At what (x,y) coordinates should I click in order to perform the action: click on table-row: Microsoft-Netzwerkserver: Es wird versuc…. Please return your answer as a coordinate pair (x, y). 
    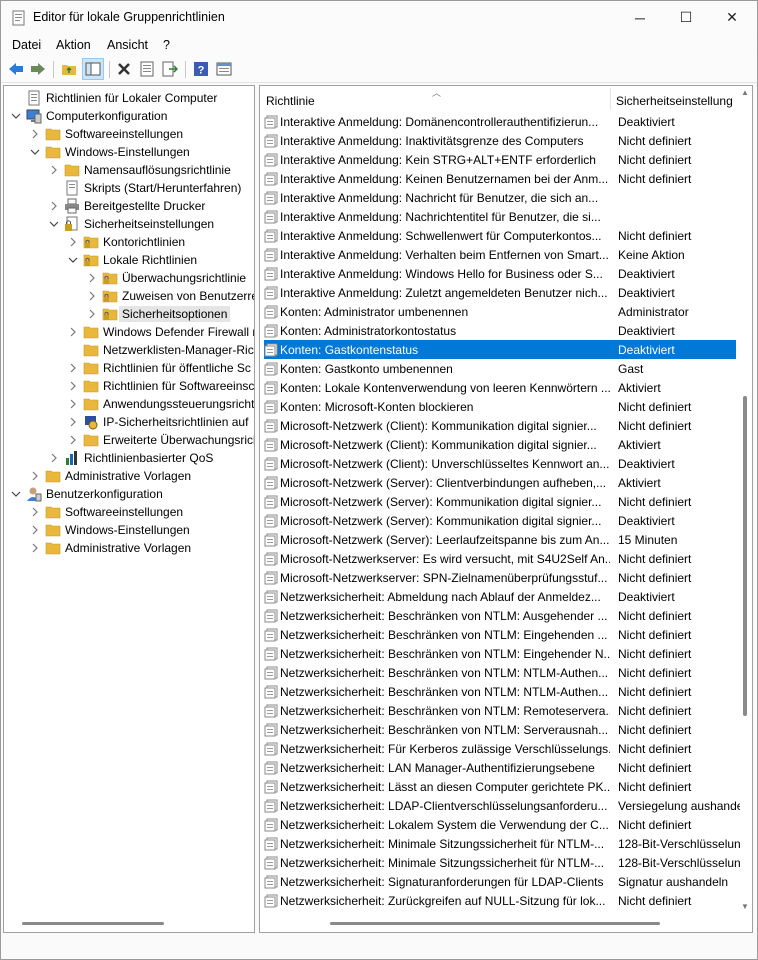
    Looking at the image, I should click on (500, 558).